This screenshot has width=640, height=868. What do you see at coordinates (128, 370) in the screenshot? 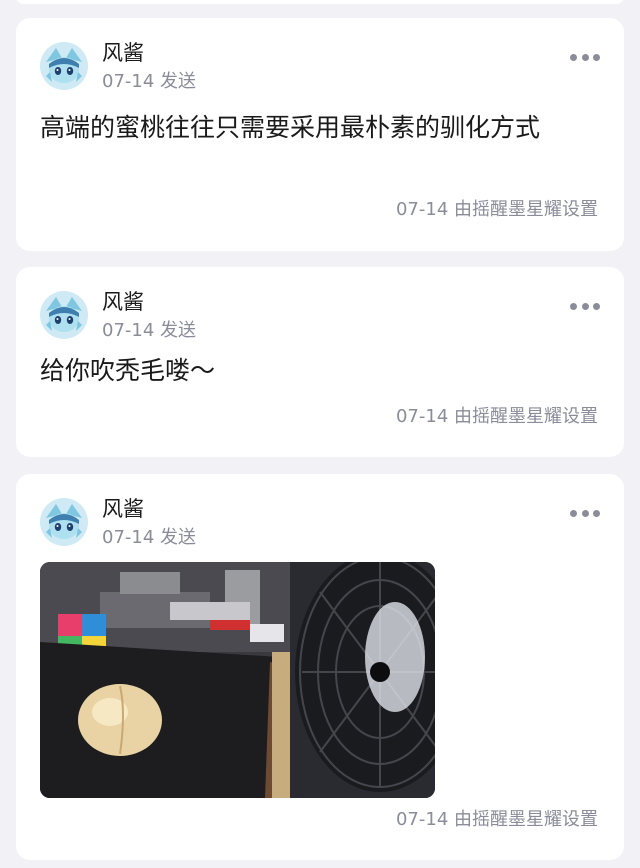
I see `post-text: 给你吹秃毛喽～` at bounding box center [128, 370].